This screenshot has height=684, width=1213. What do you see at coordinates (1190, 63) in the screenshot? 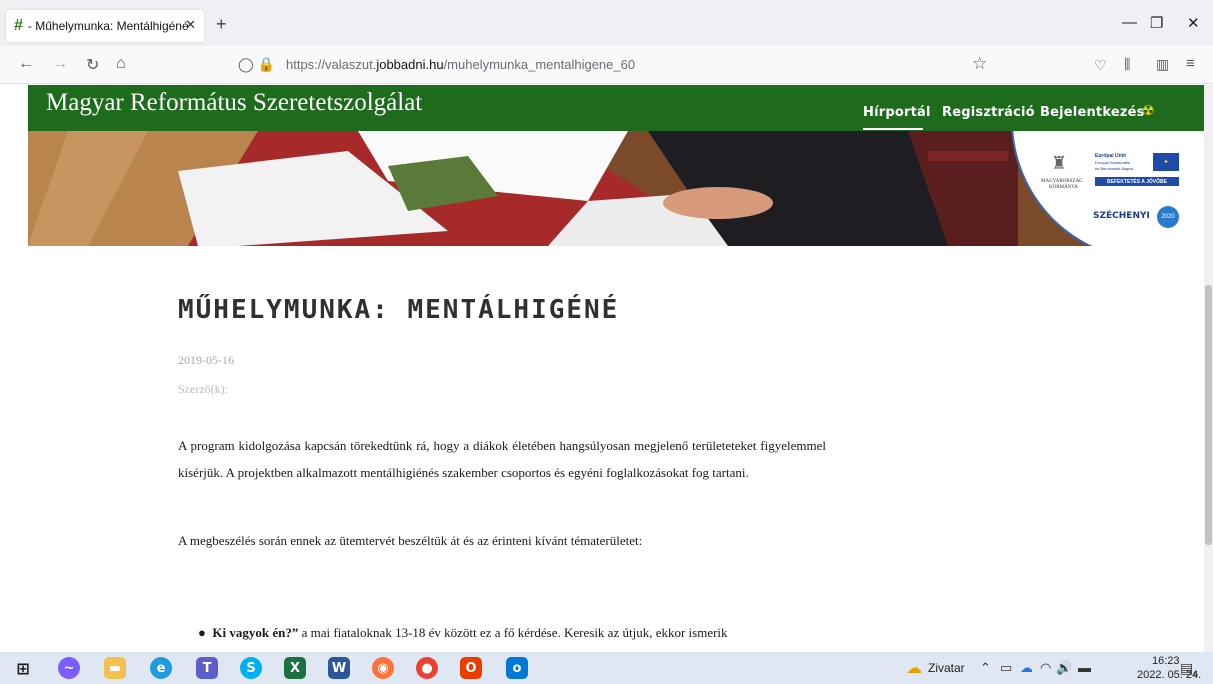
I see `menu-icon: ≡` at bounding box center [1190, 63].